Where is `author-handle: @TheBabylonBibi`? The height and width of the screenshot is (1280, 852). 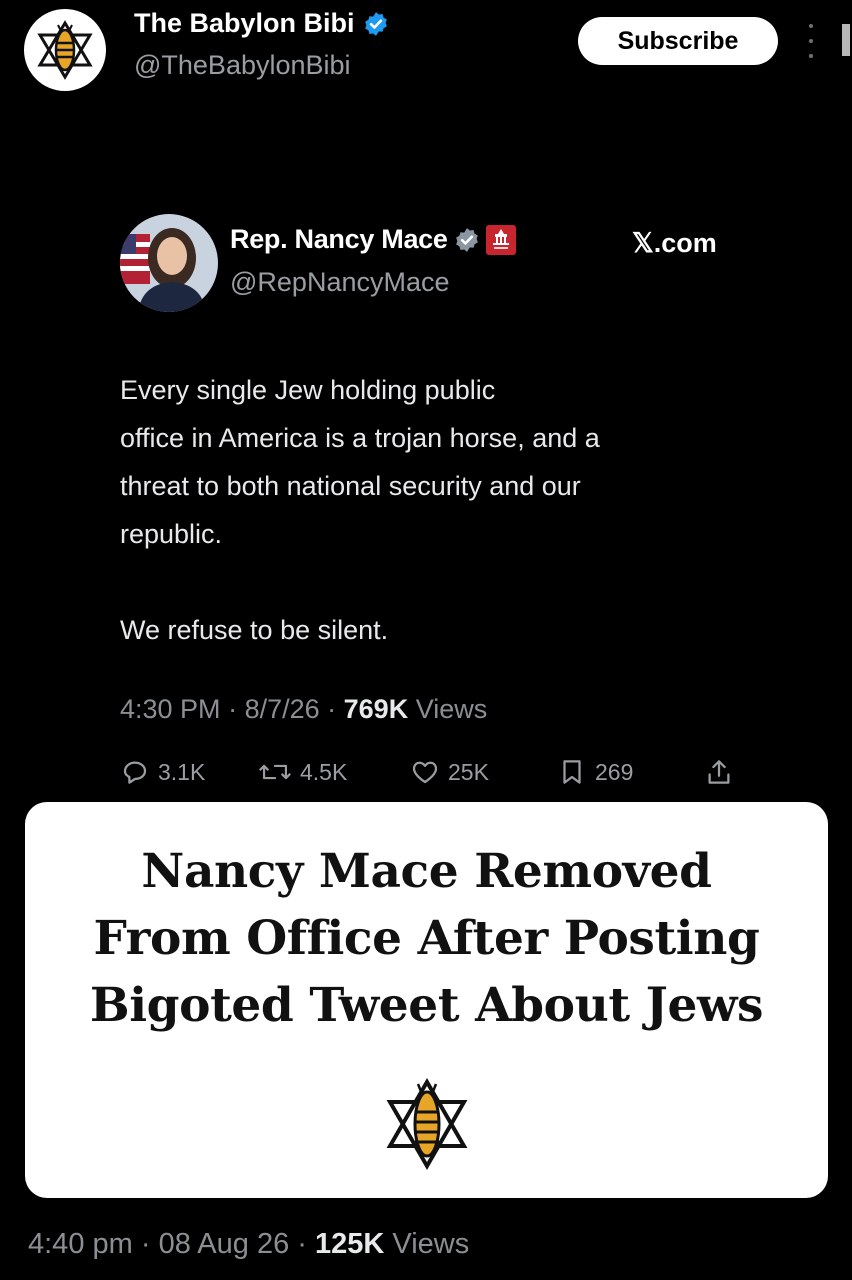
author-handle: @TheBabylonBibi is located at coordinates (242, 65).